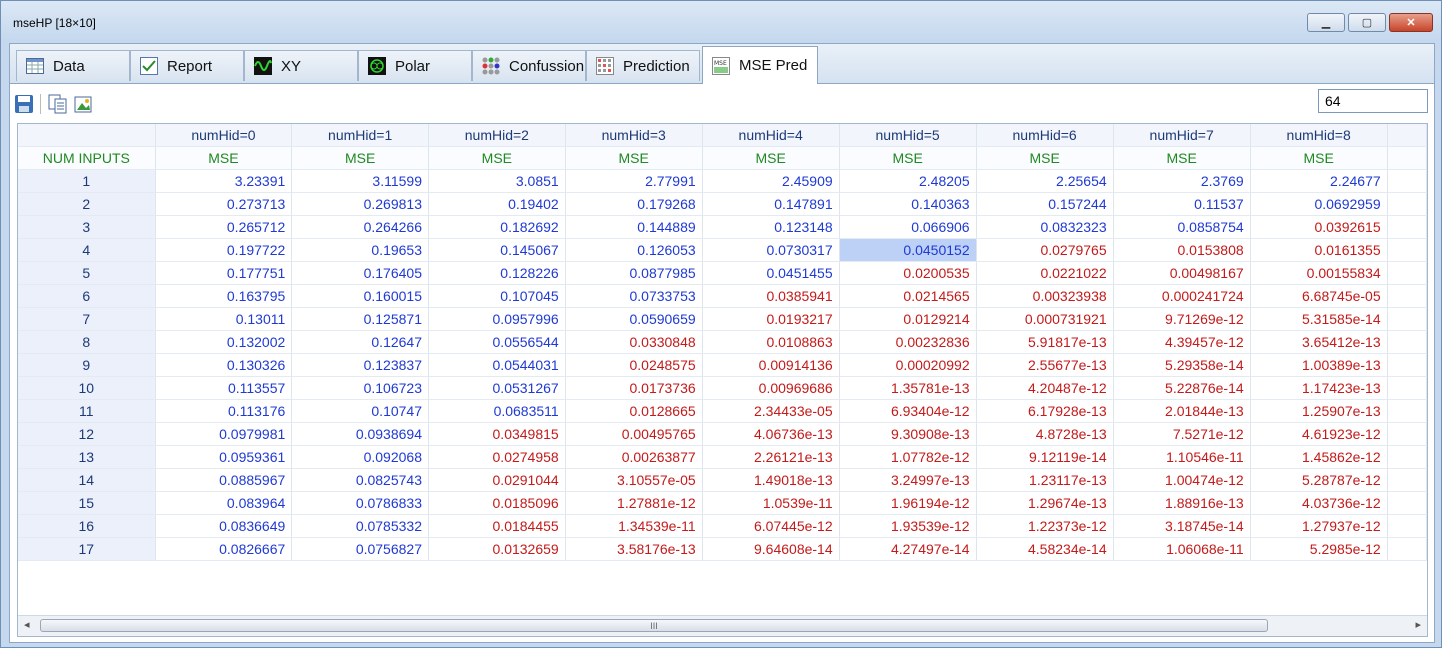  I want to click on mse-cell: 0.0957996, so click(497, 319).